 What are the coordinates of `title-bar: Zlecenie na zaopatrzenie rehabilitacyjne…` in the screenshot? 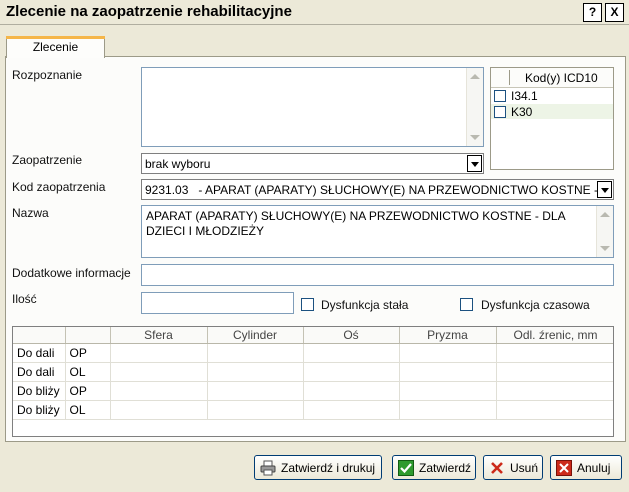 It's located at (314, 12).